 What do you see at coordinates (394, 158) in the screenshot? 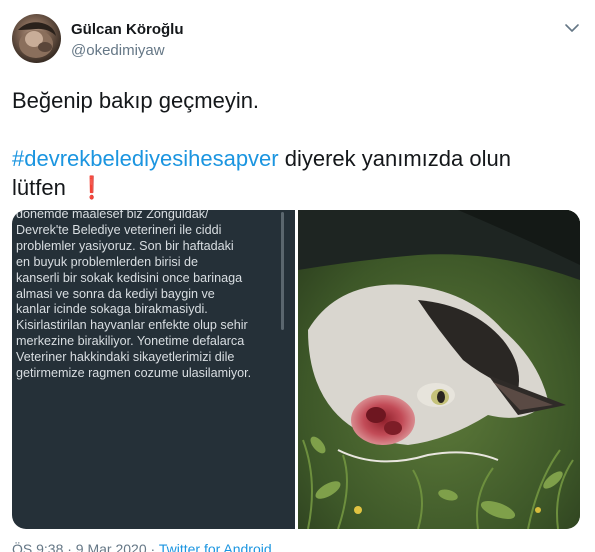
I see `tweet-line-2-text: diyerek yanımızda olun` at bounding box center [394, 158].